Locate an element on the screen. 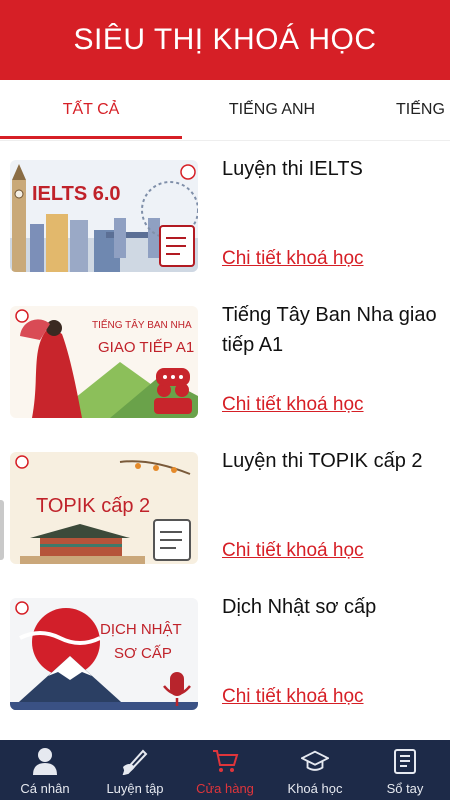  course-thumbnail-spanish: TIẾNG TÂY BAN NHA GIAO TIẾP A1 is located at coordinates (104, 362).